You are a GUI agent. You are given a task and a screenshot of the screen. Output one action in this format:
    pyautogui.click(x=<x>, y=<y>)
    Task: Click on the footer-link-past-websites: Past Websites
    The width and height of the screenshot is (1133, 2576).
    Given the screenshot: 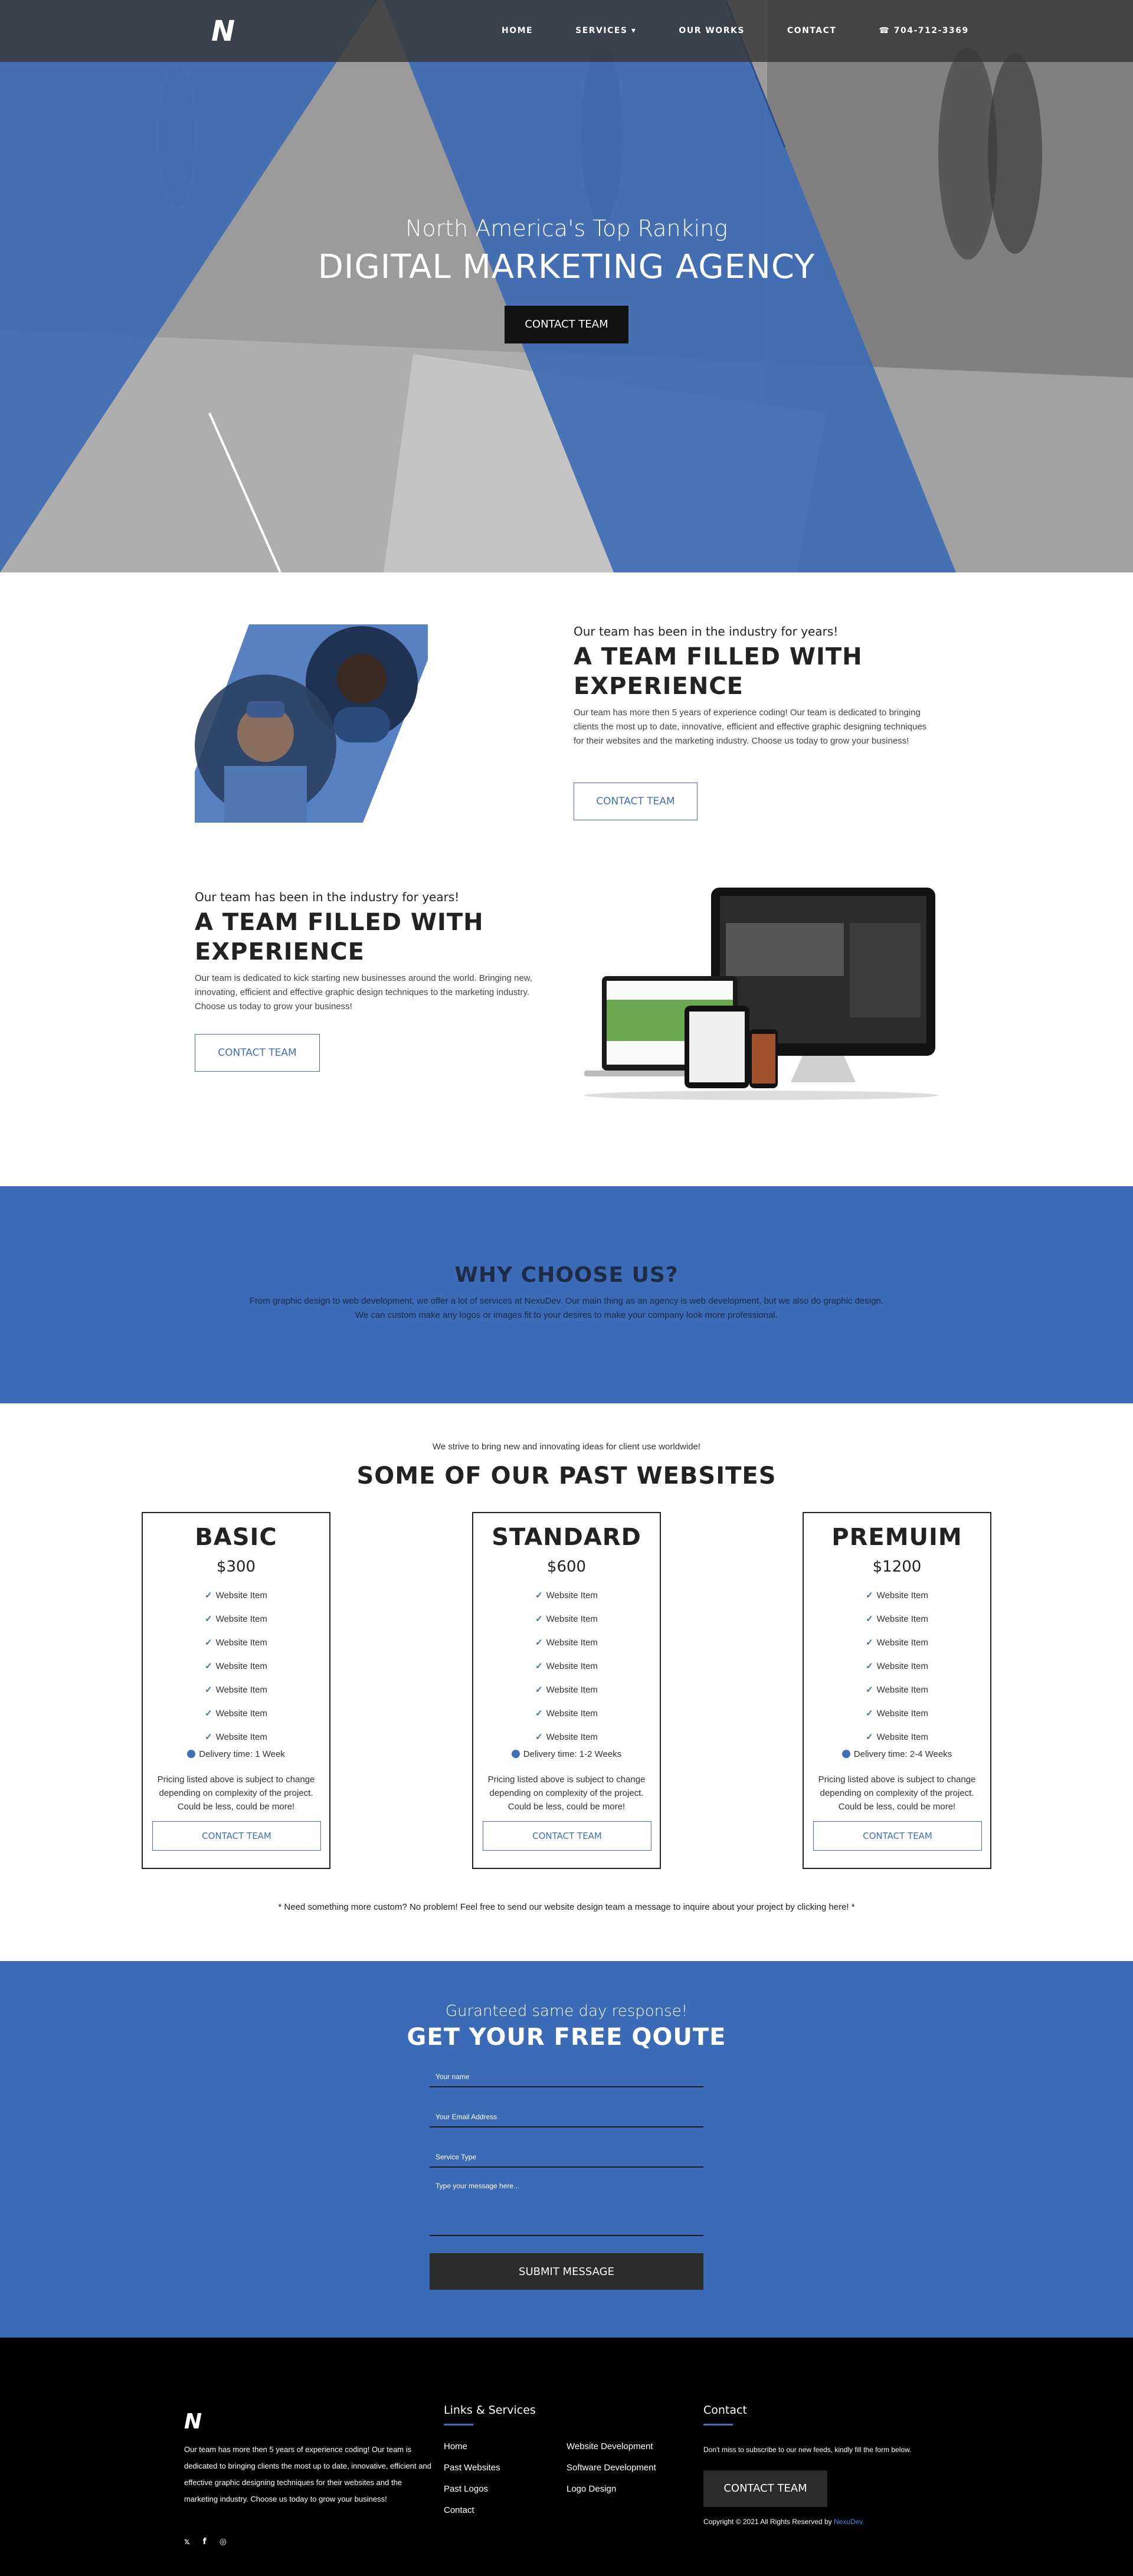 What is the action you would take?
    pyautogui.click(x=472, y=2468)
    